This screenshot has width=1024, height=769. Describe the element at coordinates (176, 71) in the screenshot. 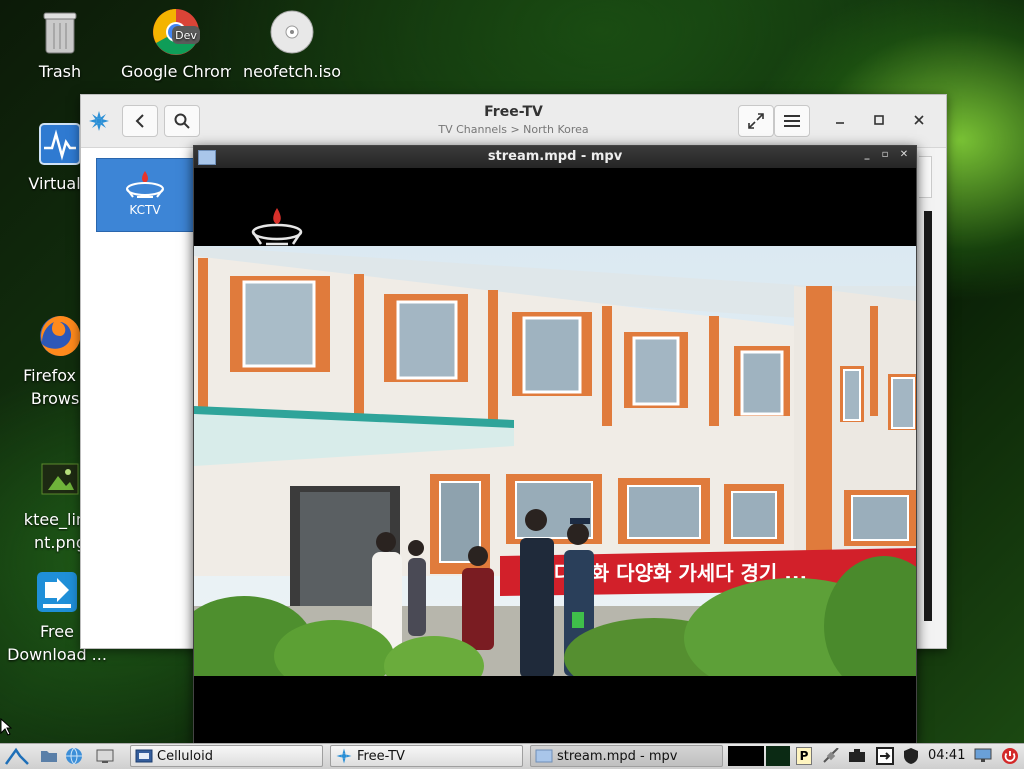

I see `desktop-icon-label: Google Chrome (u` at that location.